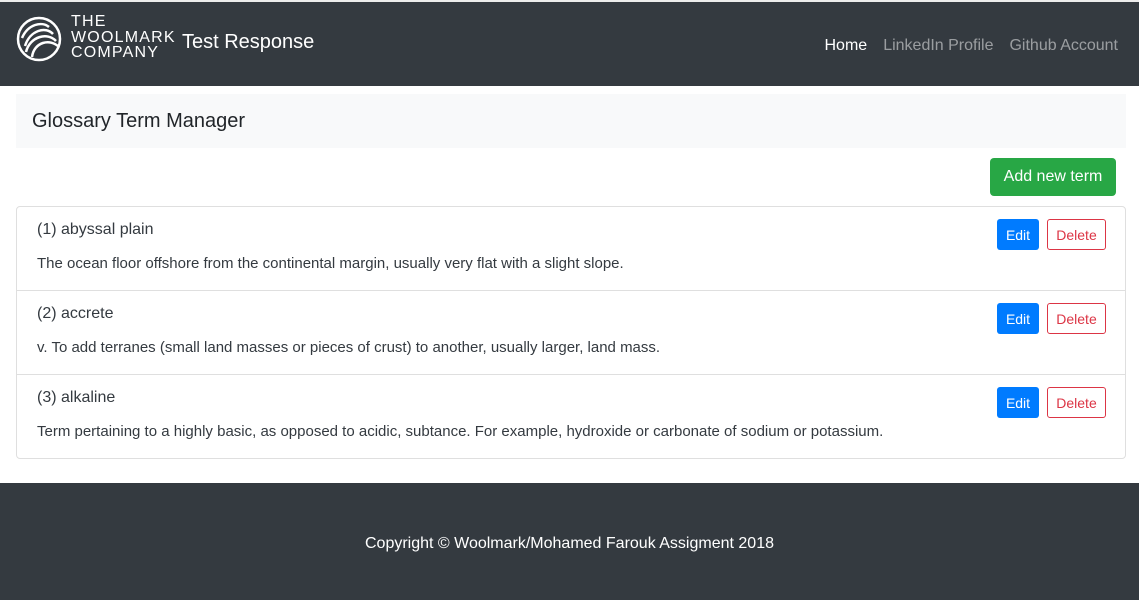 This screenshot has width=1139, height=600. What do you see at coordinates (846, 46) in the screenshot?
I see `nav-home: Home` at bounding box center [846, 46].